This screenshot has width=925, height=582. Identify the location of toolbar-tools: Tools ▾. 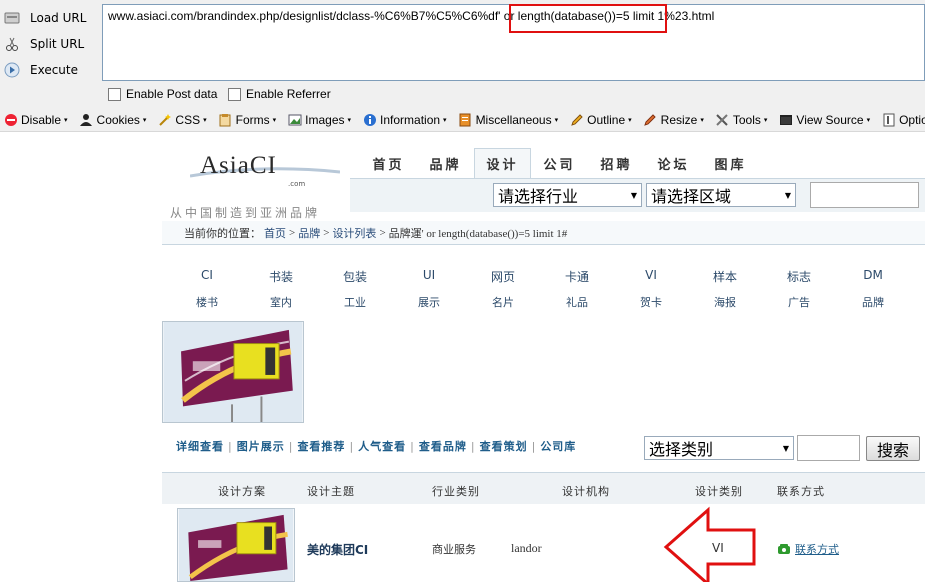
(741, 119).